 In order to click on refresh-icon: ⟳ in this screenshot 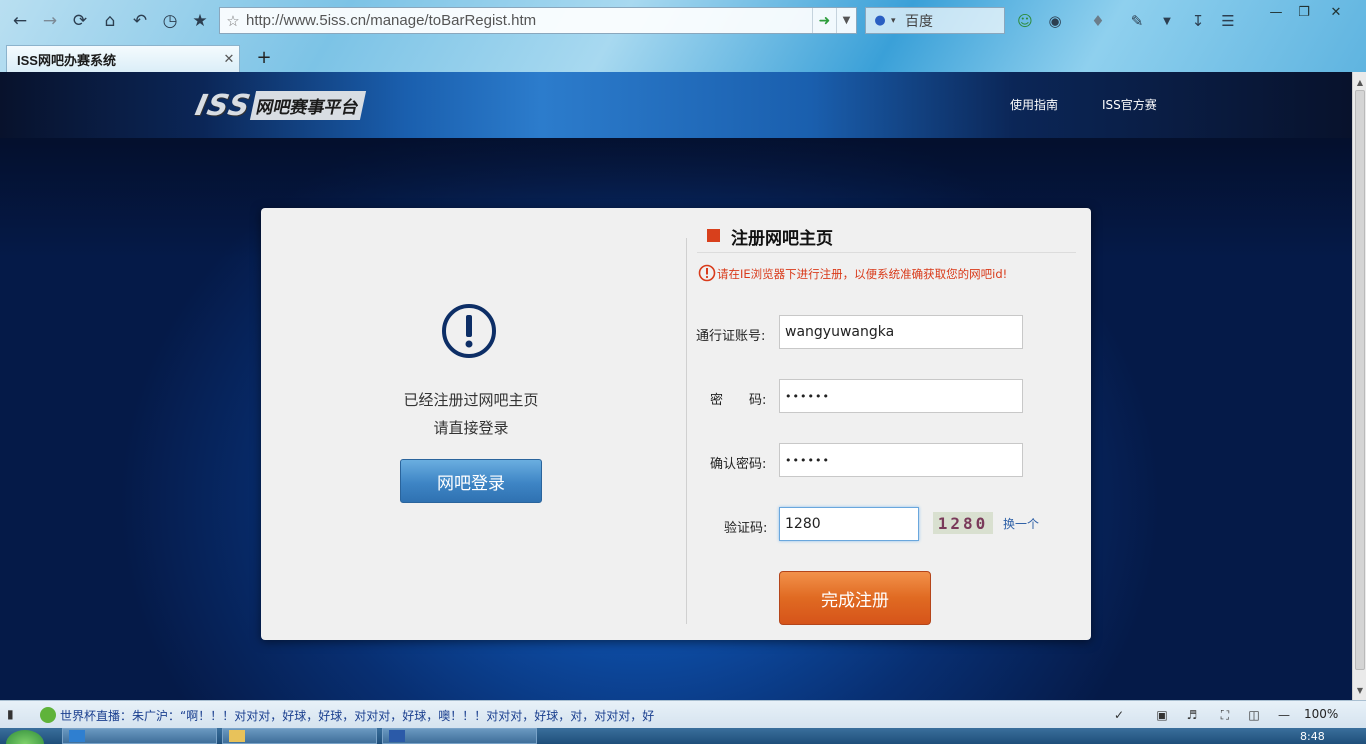, I will do `click(80, 21)`.